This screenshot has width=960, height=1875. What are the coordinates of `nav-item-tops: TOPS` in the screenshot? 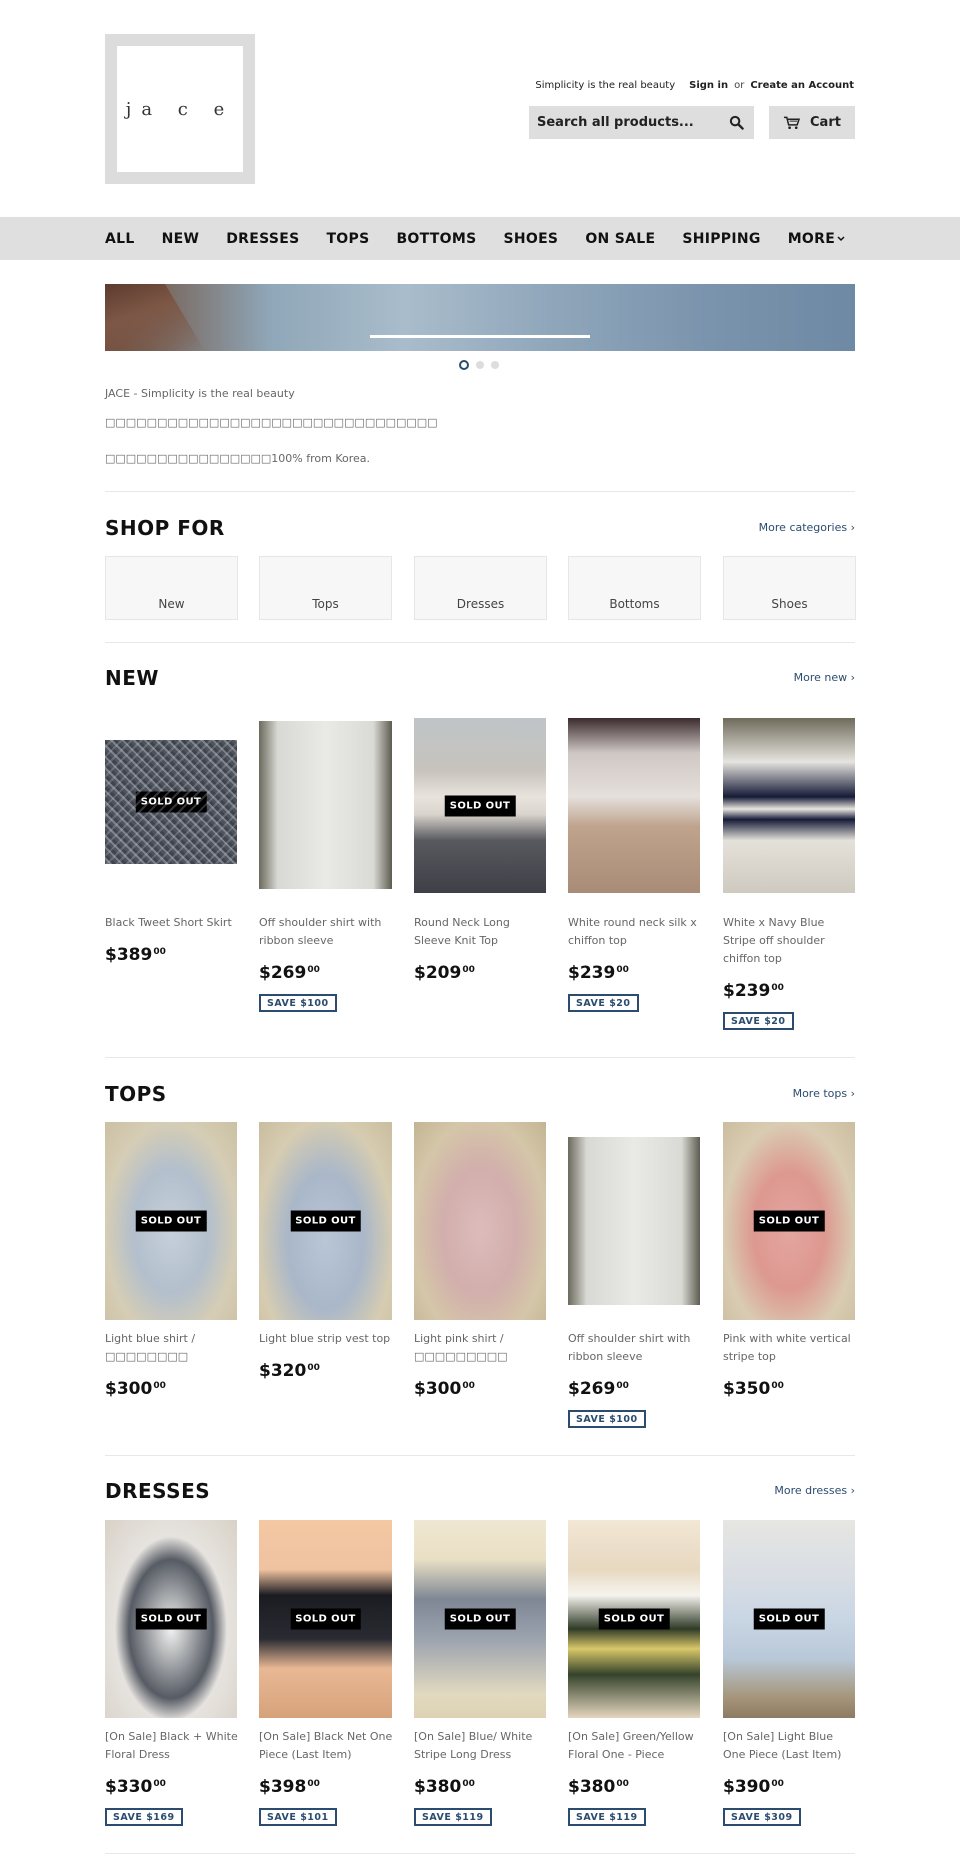 It's located at (347, 239).